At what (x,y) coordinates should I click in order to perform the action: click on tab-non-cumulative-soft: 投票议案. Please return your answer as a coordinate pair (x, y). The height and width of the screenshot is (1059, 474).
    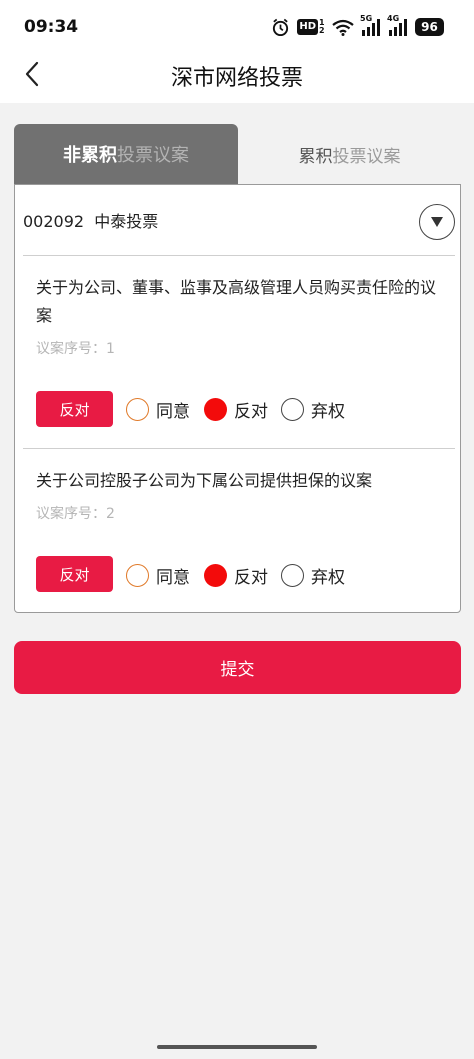
    Looking at the image, I should click on (153, 155).